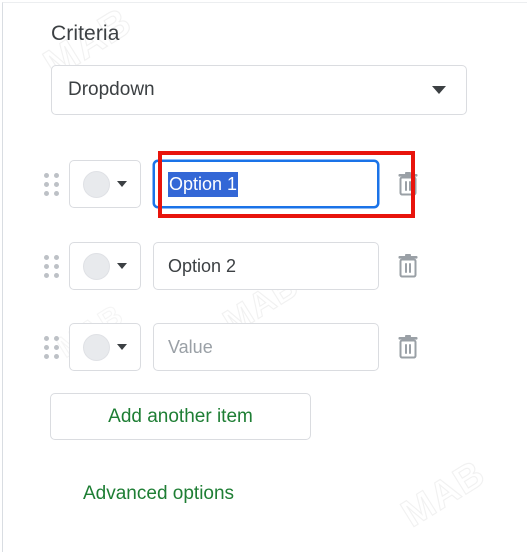 This screenshot has height=554, width=529. I want to click on option-value-input: Option 2, so click(266, 266).